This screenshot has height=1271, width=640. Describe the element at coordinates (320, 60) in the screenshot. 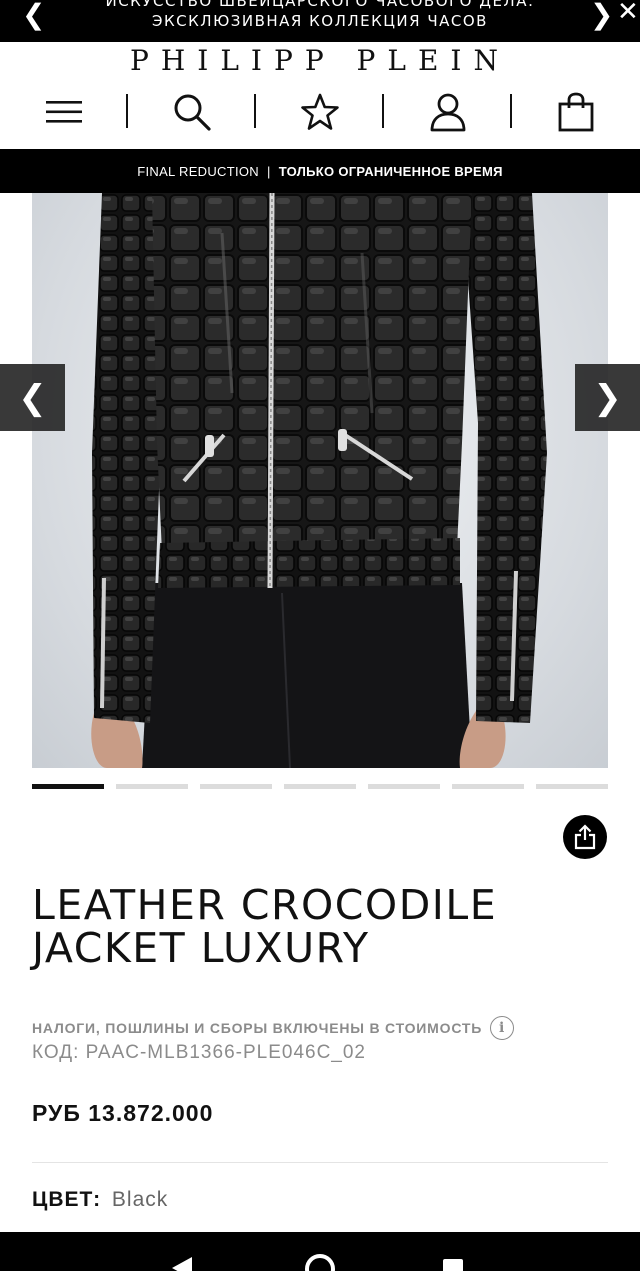

I see `brand-logo: PHILIPP PLEIN` at that location.